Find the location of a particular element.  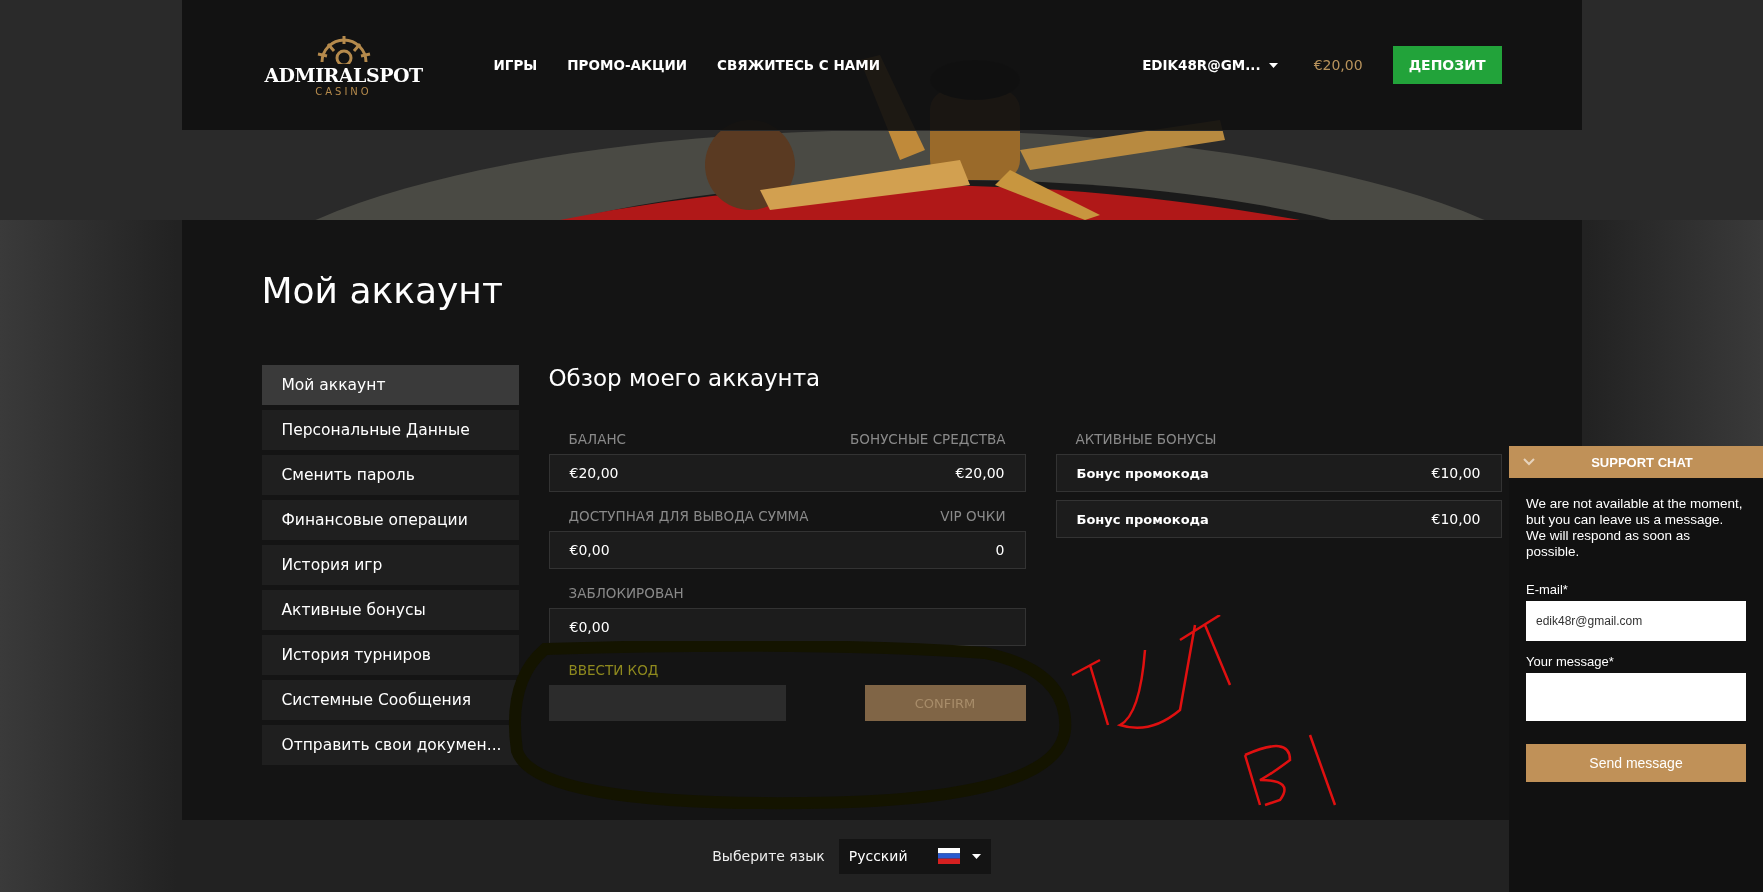

section-title: Обзор моего аккаунта is located at coordinates (685, 378).